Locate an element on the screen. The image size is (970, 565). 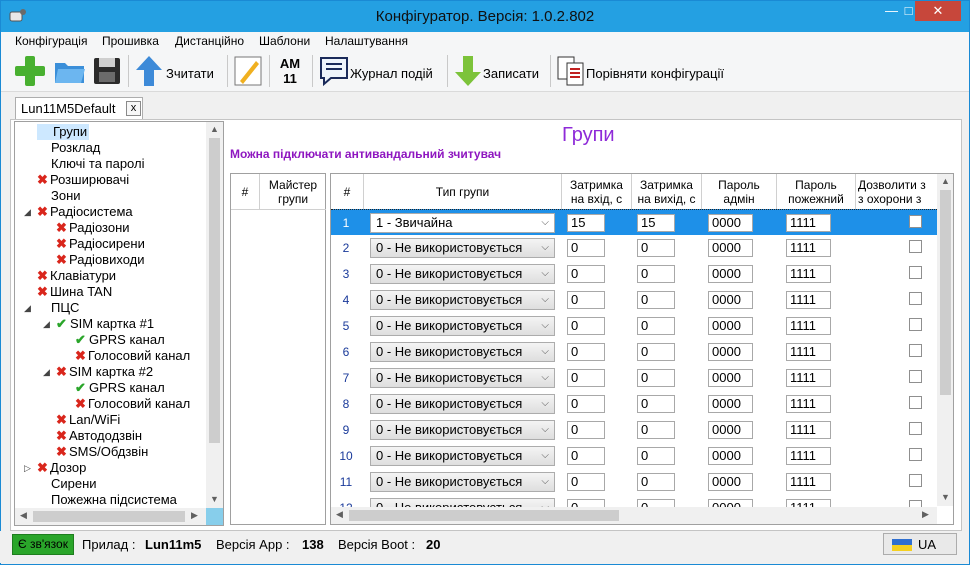
tree-item: ✖ Радіовиходи is located at coordinates (100, 260).